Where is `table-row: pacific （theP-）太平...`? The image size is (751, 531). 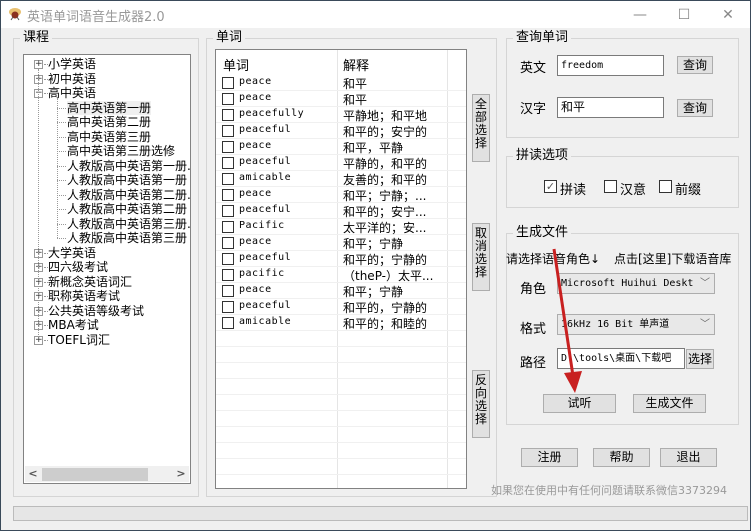 table-row: pacific （theP-）太平... is located at coordinates (341, 275).